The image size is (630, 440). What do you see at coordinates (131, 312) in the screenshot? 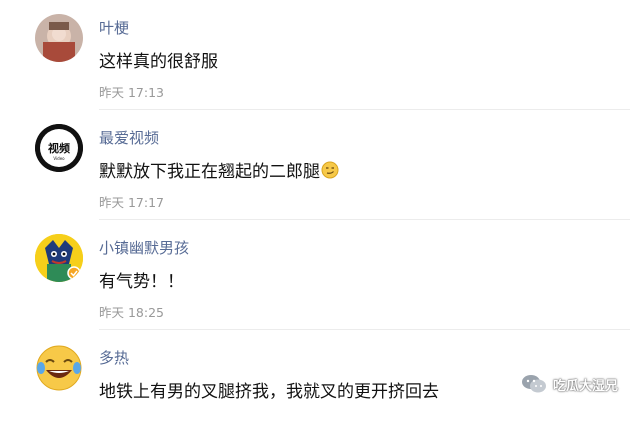
I see `comment-time: 昨天 18:25` at bounding box center [131, 312].